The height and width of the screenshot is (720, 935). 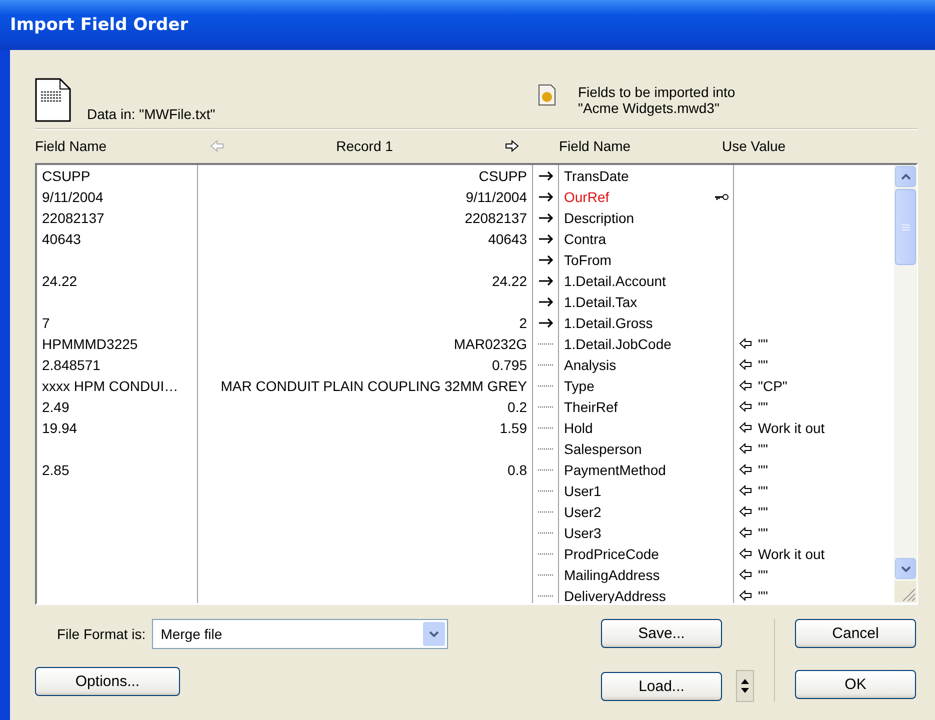 What do you see at coordinates (657, 92) in the screenshot?
I see `target-label: Fields to be imported into` at bounding box center [657, 92].